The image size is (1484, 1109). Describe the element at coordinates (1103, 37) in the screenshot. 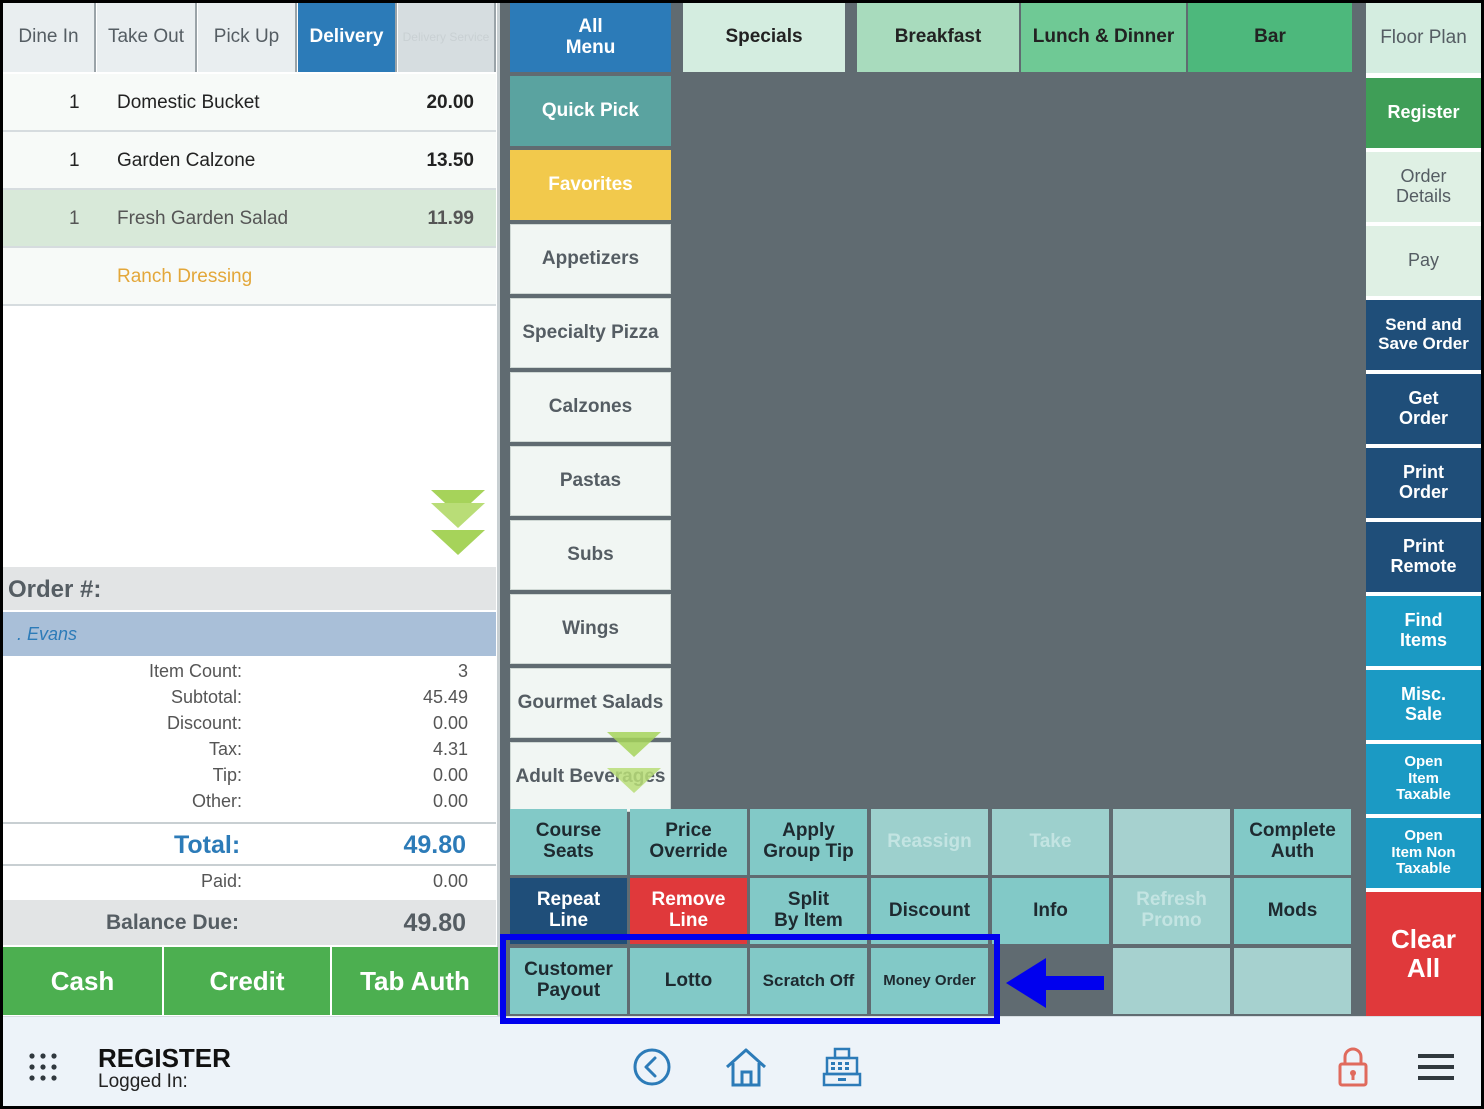

I see `tab-lunch-dinner: Lunch & Dinner` at that location.